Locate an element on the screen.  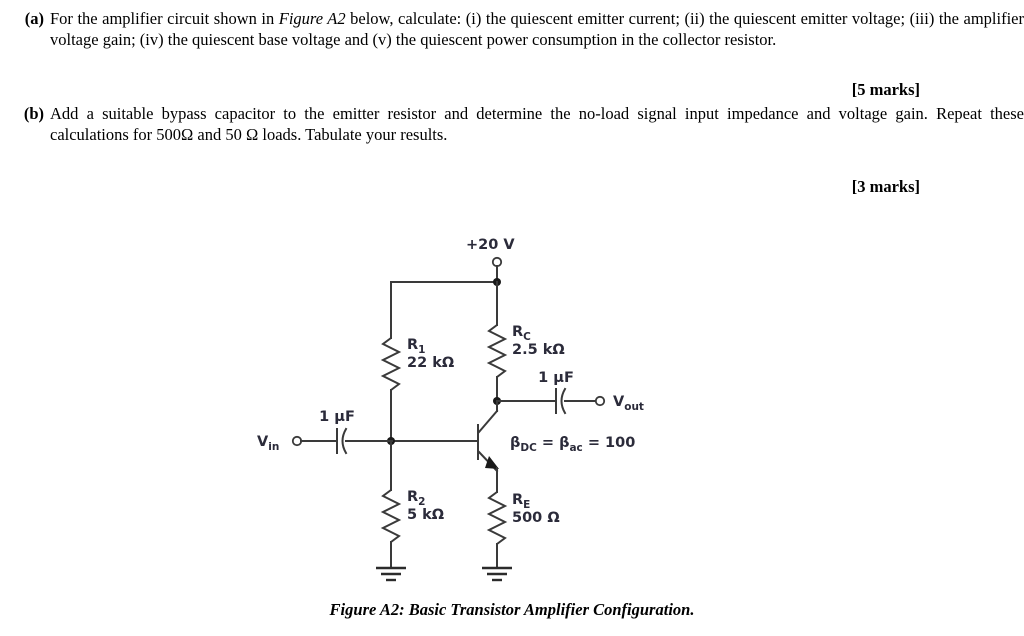
question-a-text-before: For the amplifier circuit shown in is located at coordinates (164, 18).